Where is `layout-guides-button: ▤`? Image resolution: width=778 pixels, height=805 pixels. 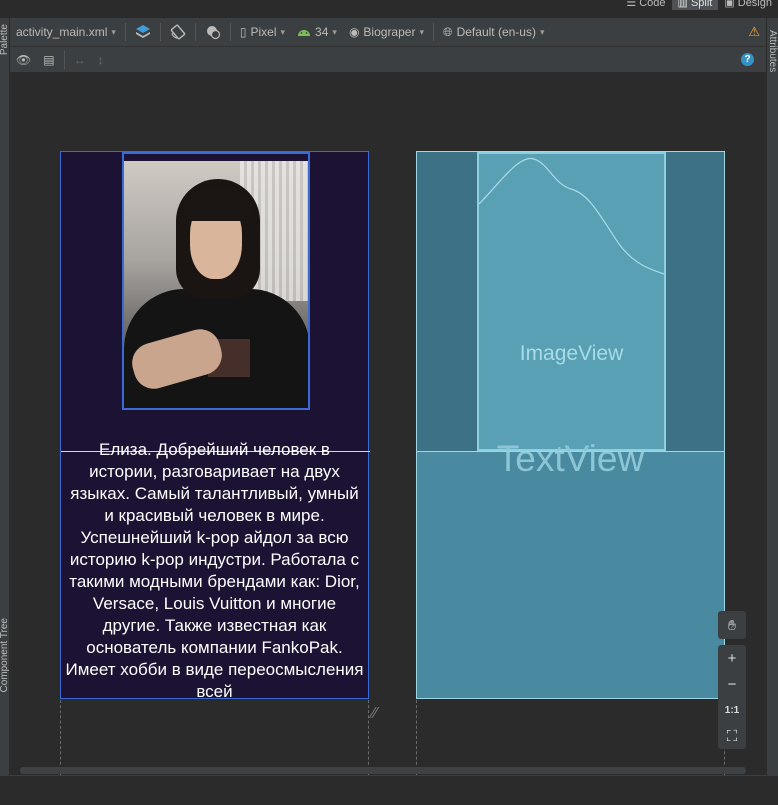 layout-guides-button: ▤ is located at coordinates (48, 60).